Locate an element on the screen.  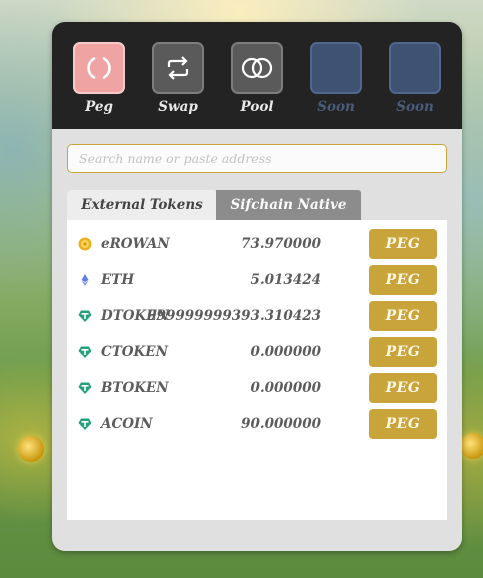
peg-button-dtoken: PEG is located at coordinates (403, 316).